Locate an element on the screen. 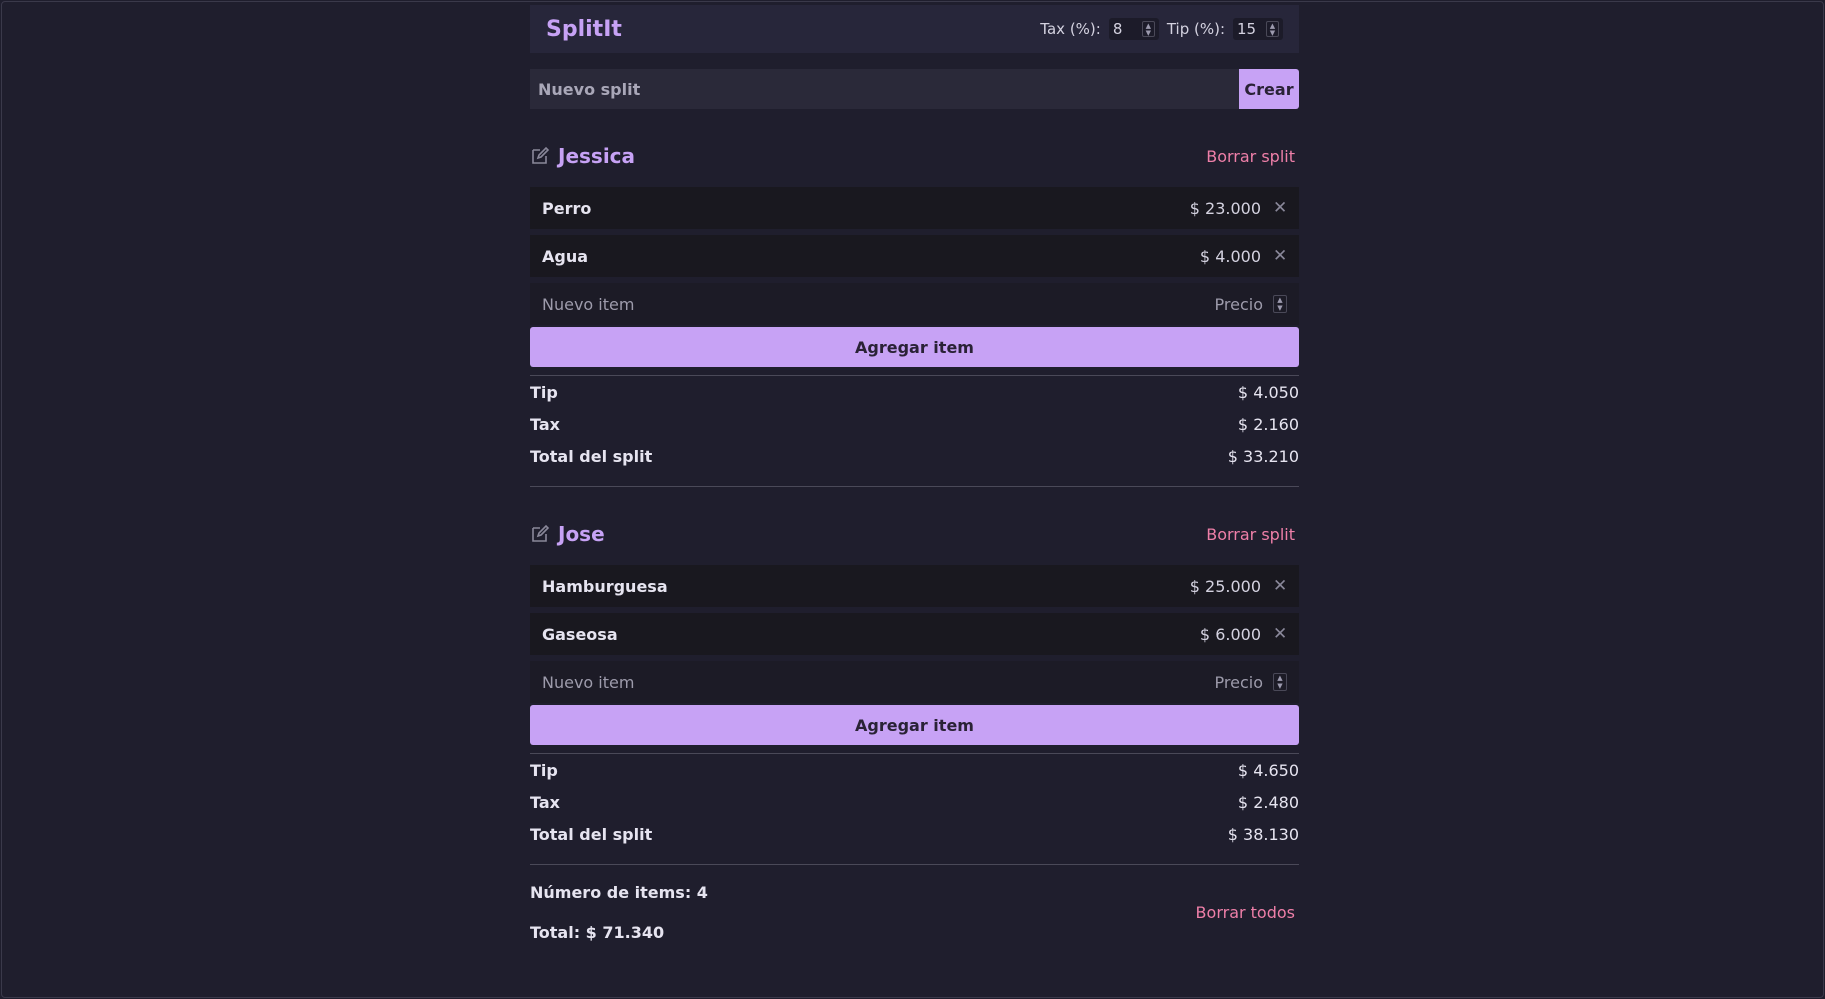  tip-row: Tip $ 4.650 is located at coordinates (914, 770).